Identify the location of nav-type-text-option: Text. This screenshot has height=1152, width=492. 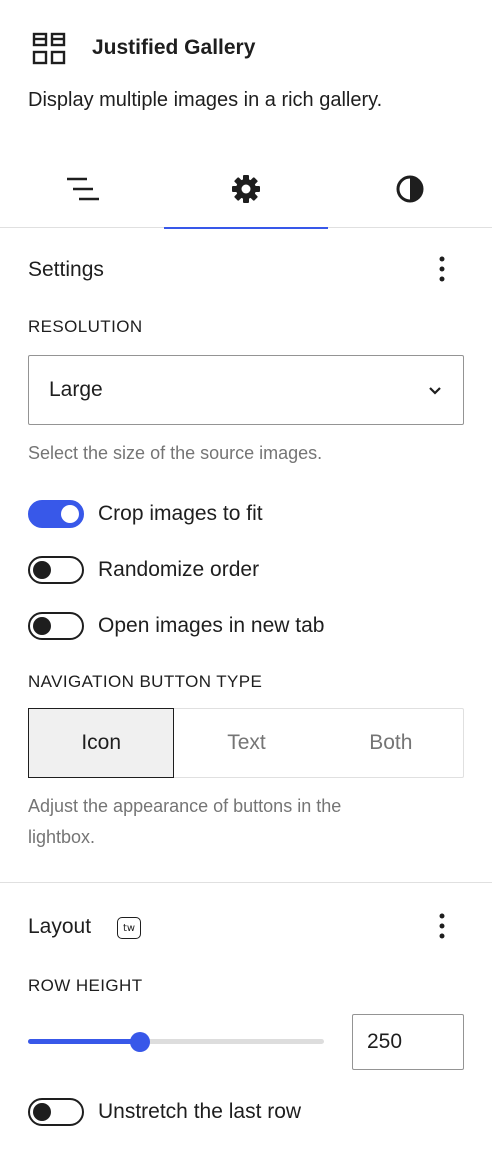
(246, 743).